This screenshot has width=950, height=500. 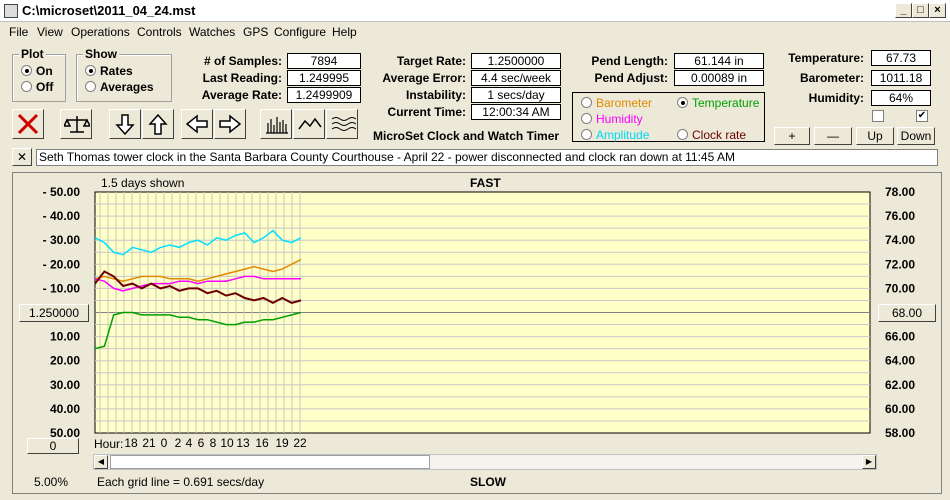 I want to click on right-center-button: 68.00, so click(x=907, y=313).